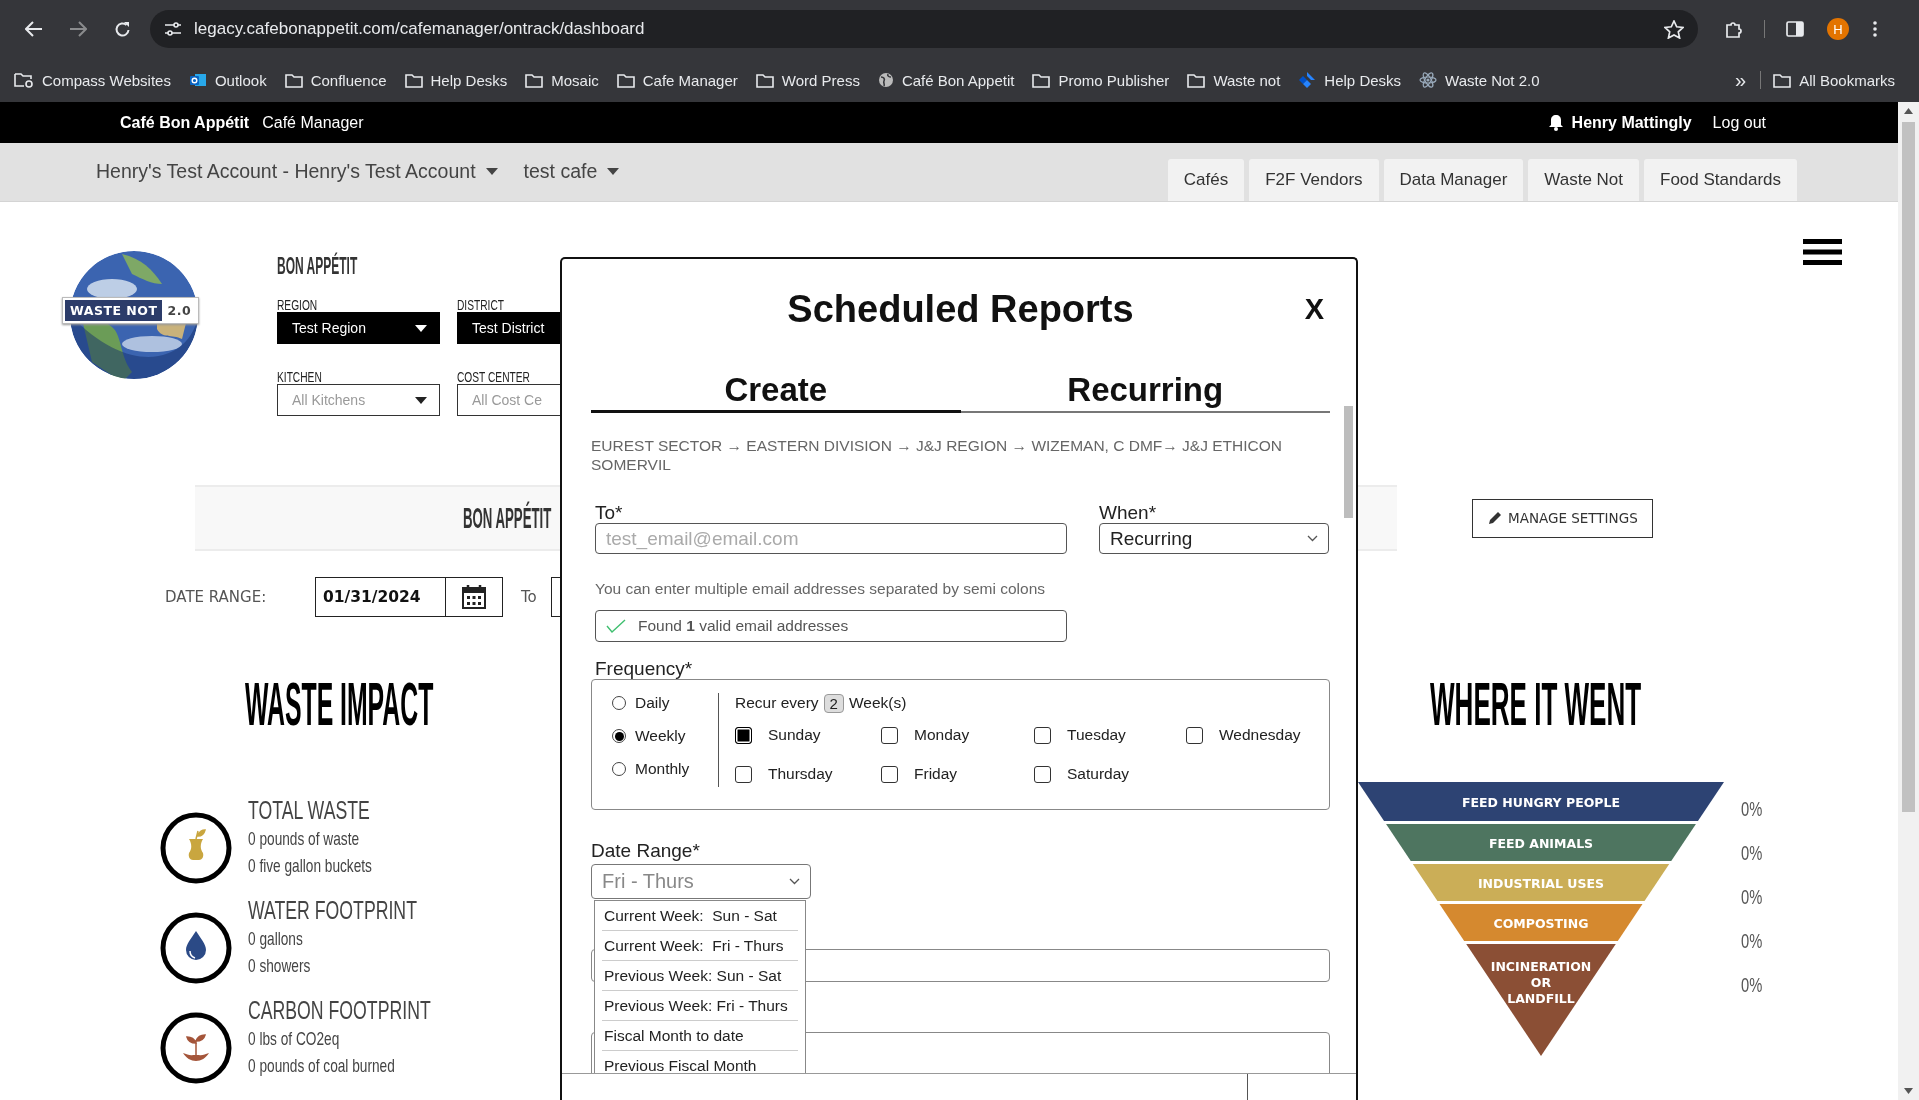  I want to click on tier-label: FEED HUNGRY PEOPLE, so click(1541, 802).